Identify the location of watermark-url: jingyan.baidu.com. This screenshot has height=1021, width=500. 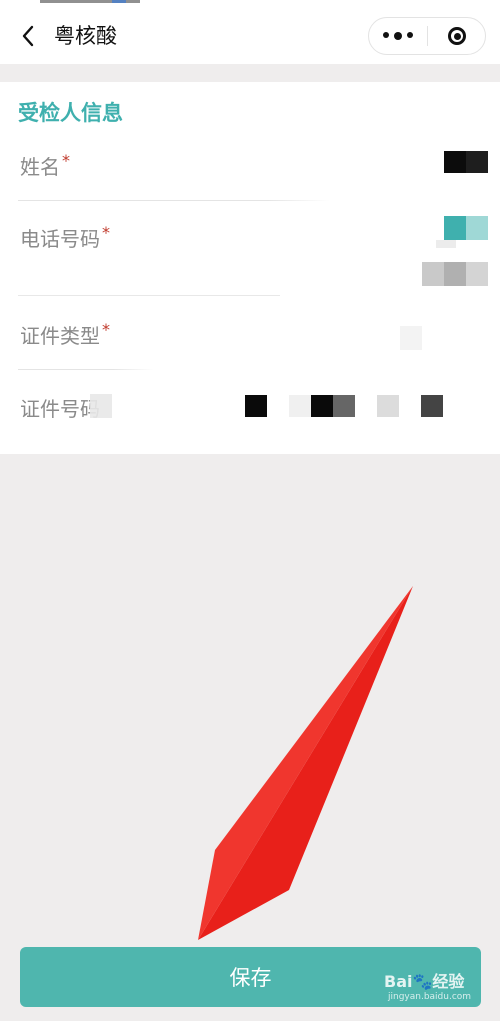
(430, 997).